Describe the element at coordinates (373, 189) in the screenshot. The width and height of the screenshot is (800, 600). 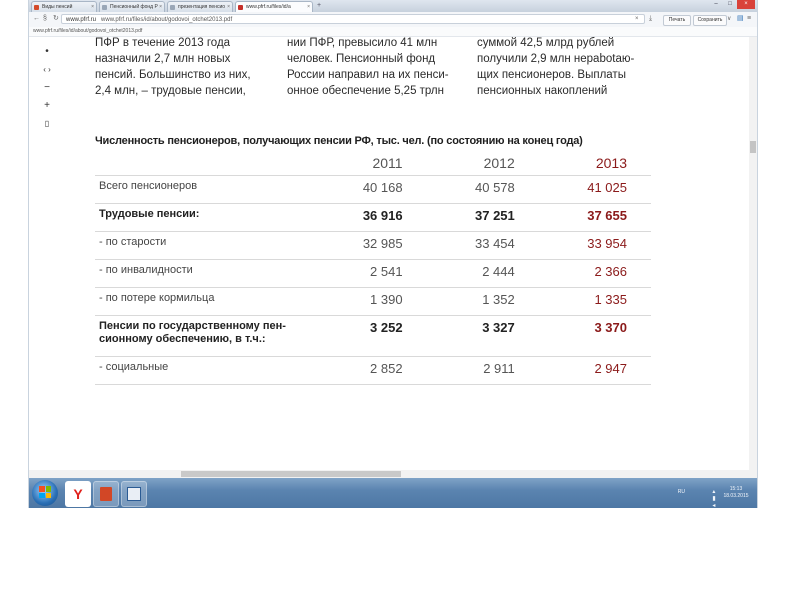
I see `table-row: Всего пенсионеров 40 168 40 578 41 025` at that location.